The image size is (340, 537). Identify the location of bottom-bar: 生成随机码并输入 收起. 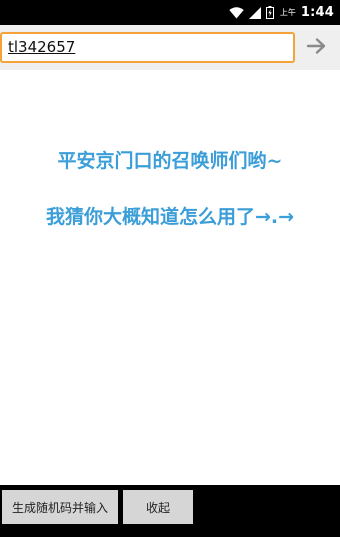
(170, 511).